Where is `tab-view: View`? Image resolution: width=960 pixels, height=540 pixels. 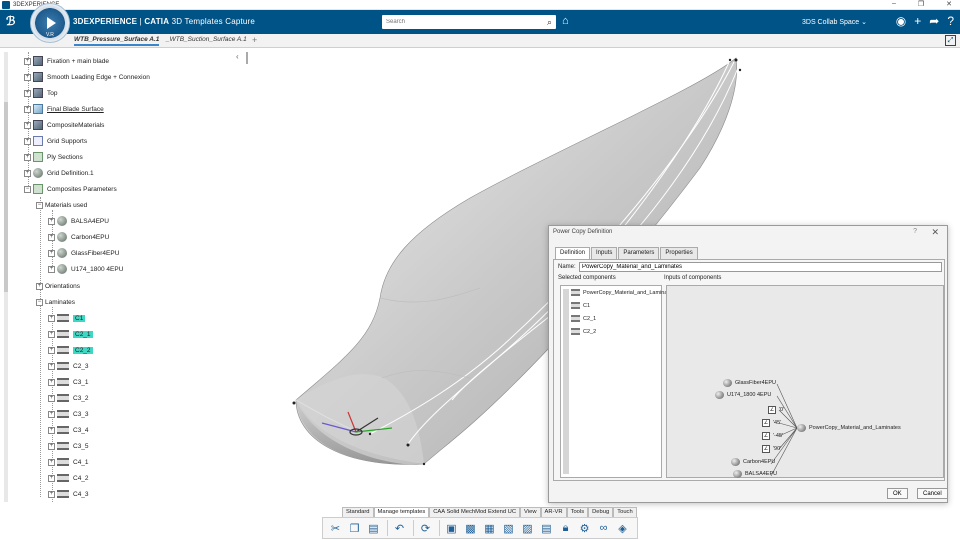 tab-view: View is located at coordinates (530, 512).